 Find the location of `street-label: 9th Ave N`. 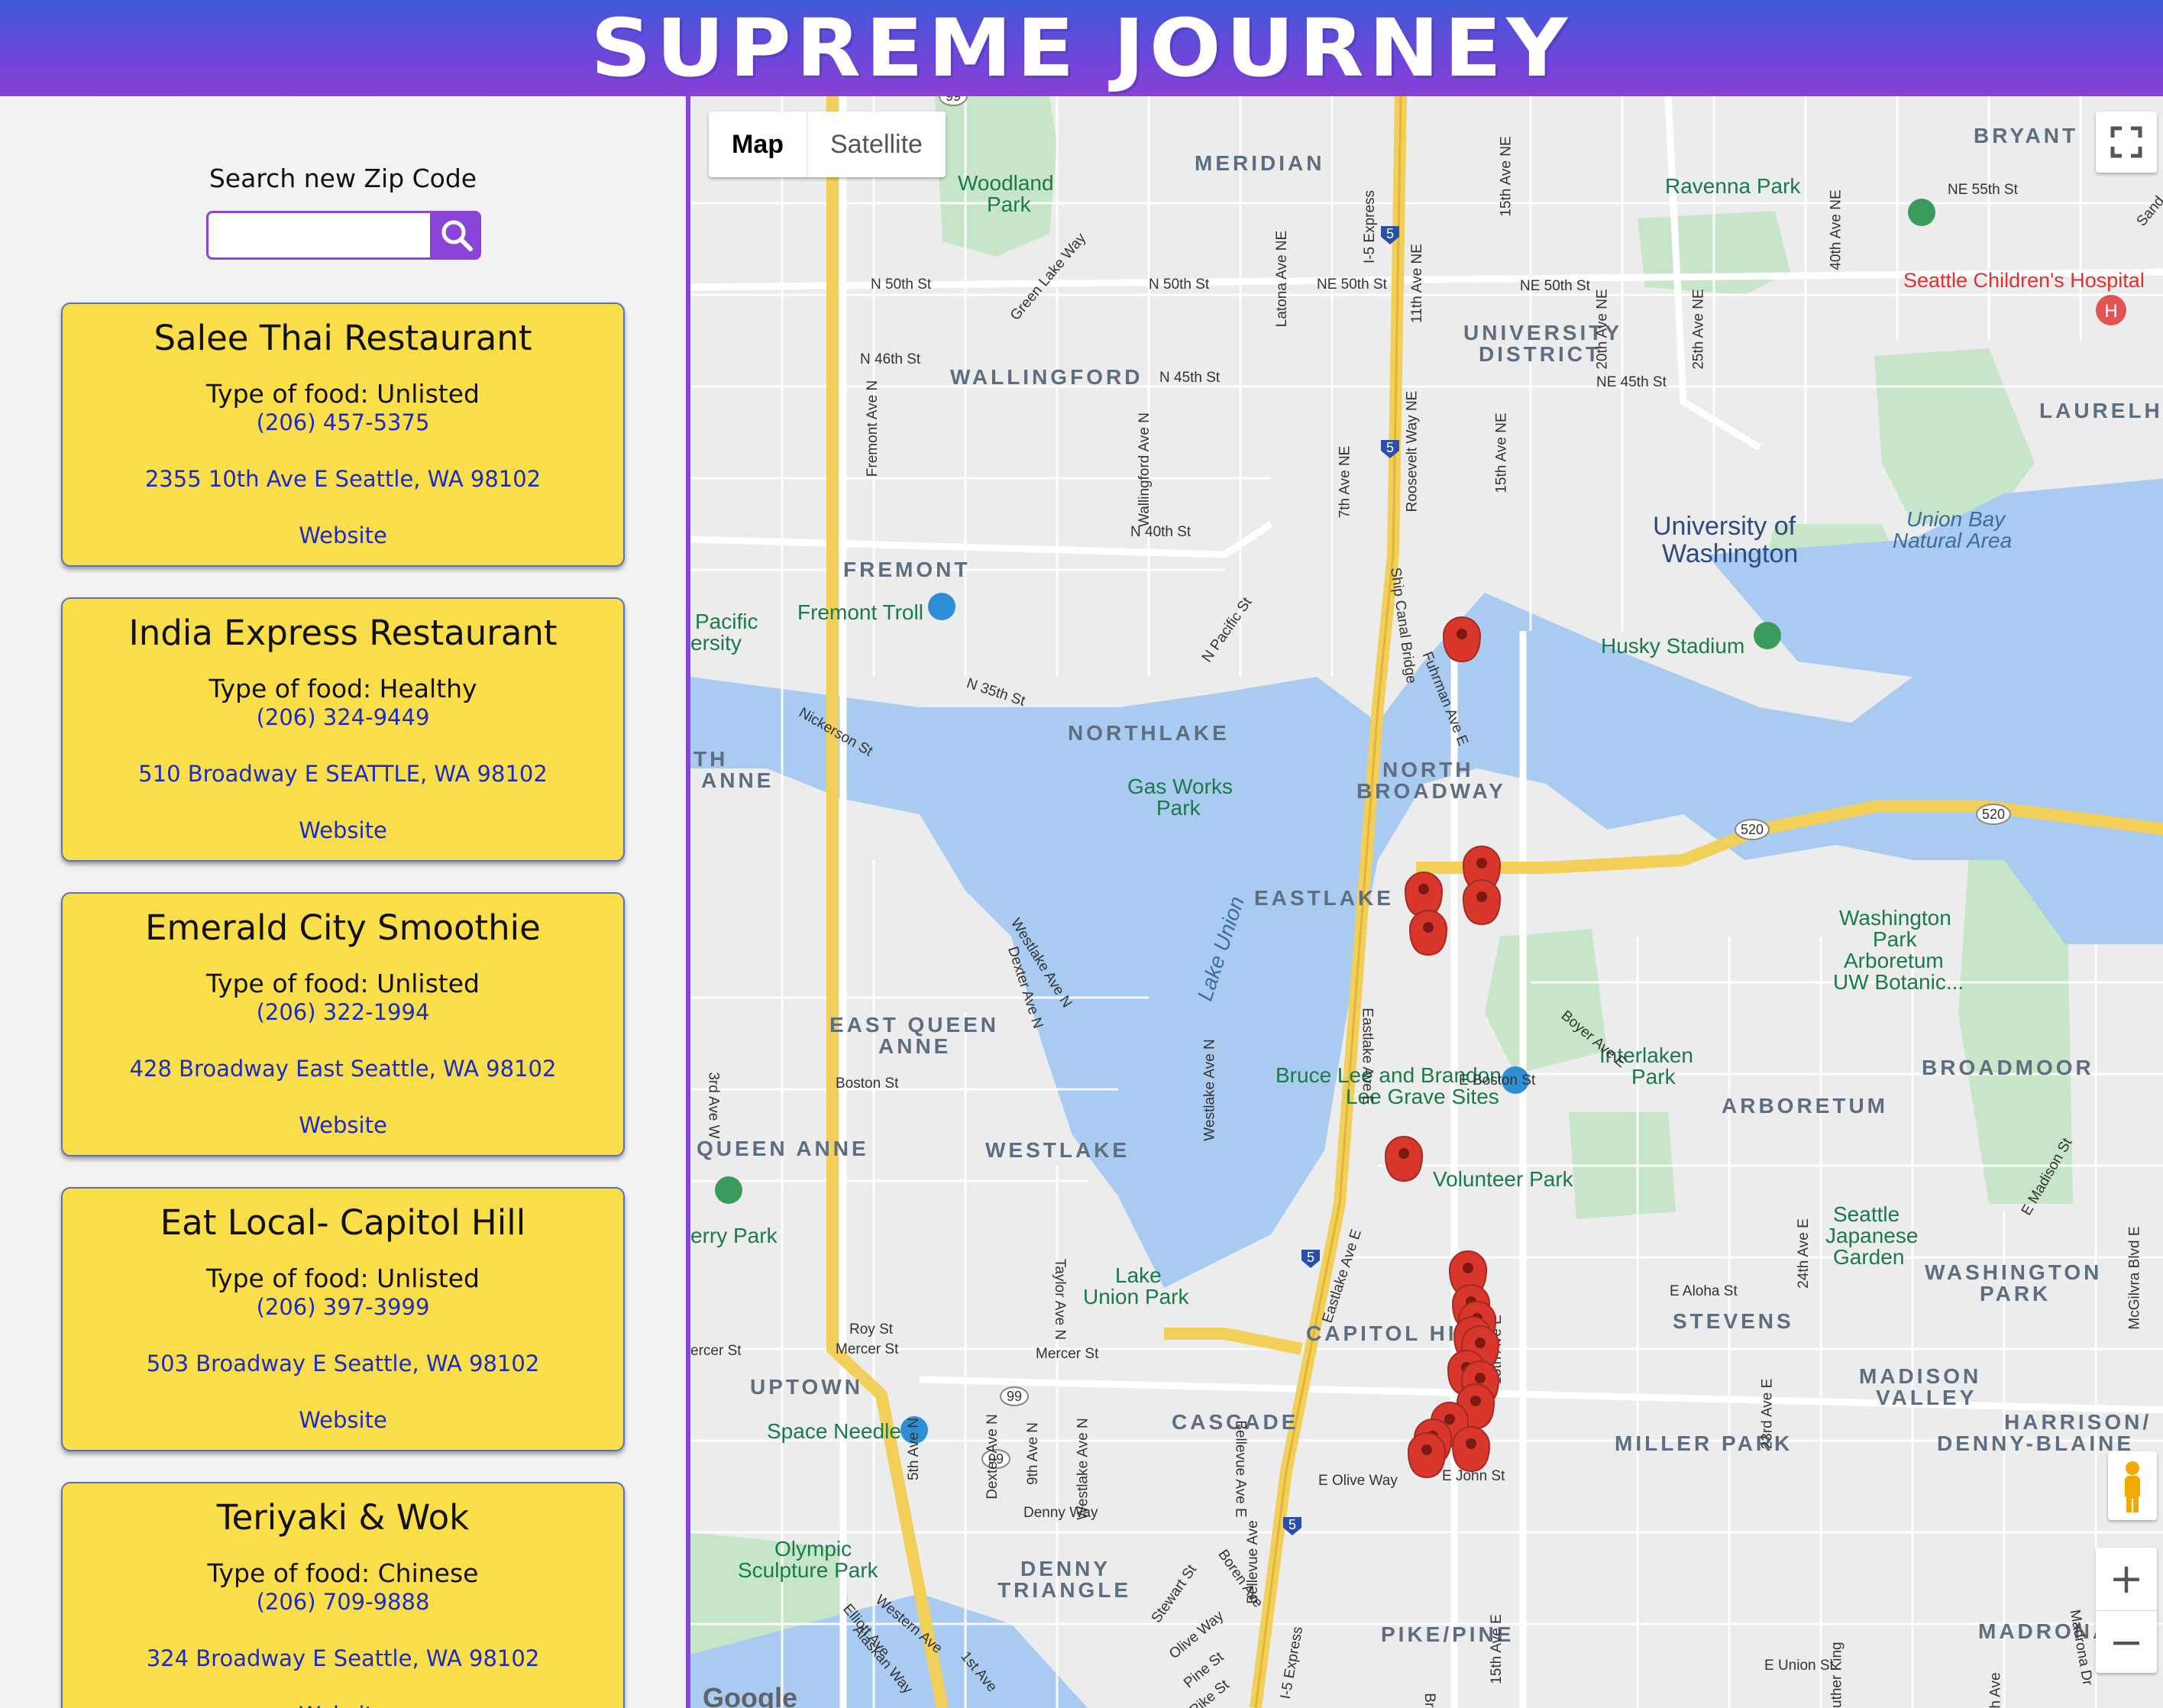

street-label: 9th Ave N is located at coordinates (1034, 1454).